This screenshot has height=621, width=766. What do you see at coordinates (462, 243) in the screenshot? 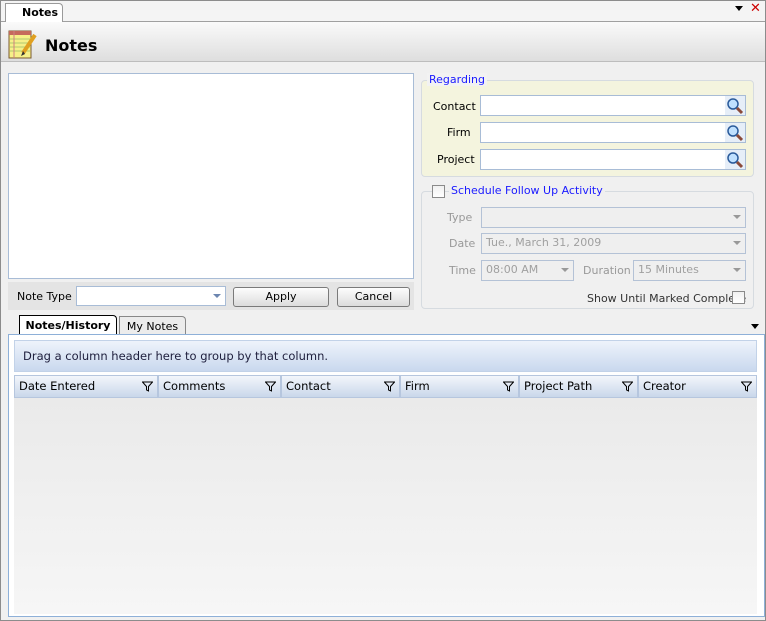
I see `date-label: Date` at bounding box center [462, 243].